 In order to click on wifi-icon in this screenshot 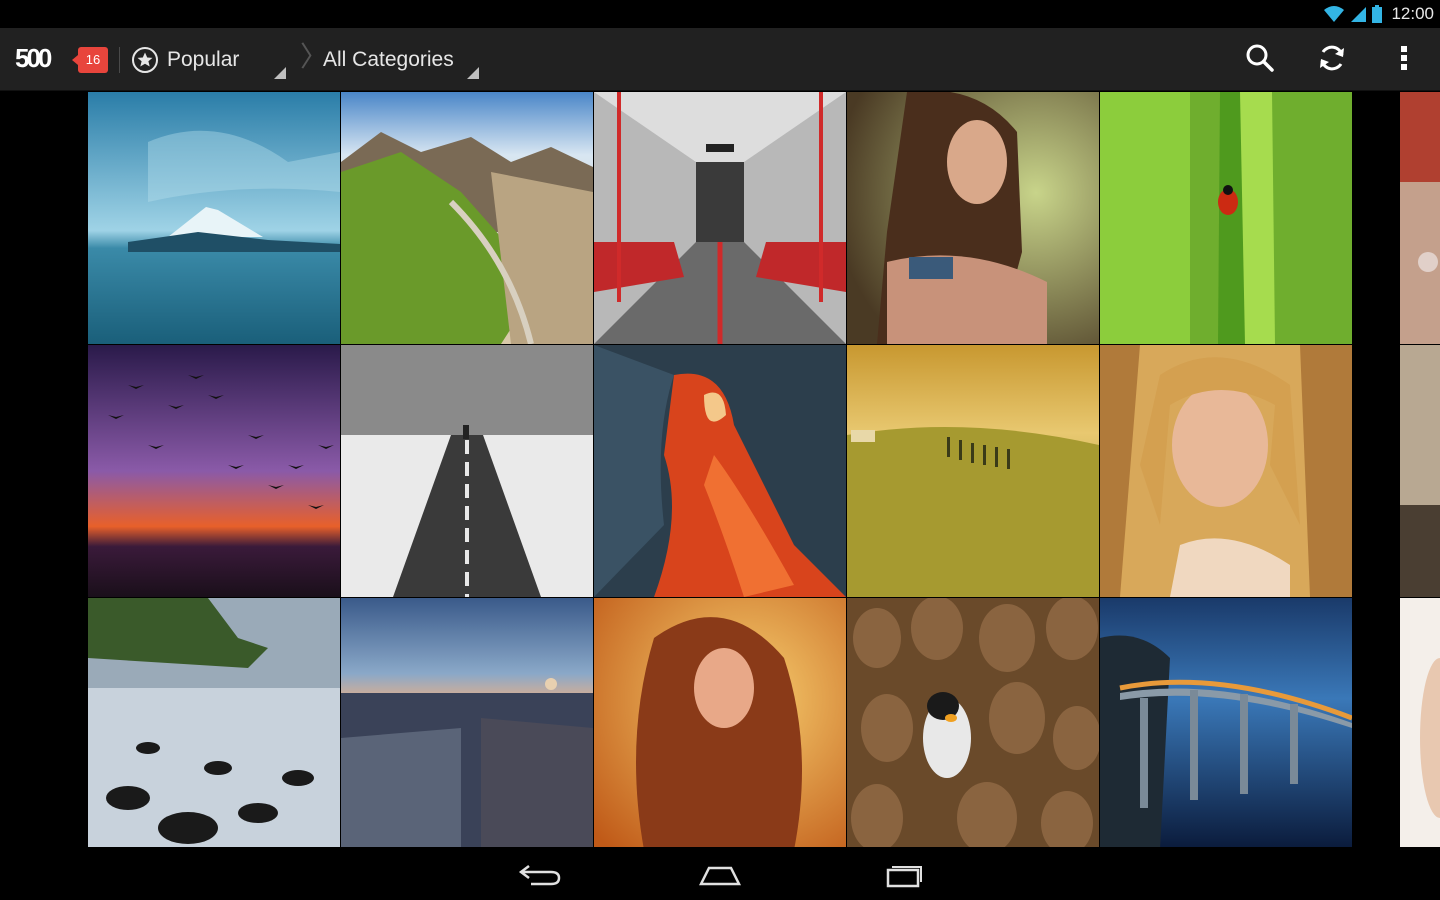, I will do `click(1334, 14)`.